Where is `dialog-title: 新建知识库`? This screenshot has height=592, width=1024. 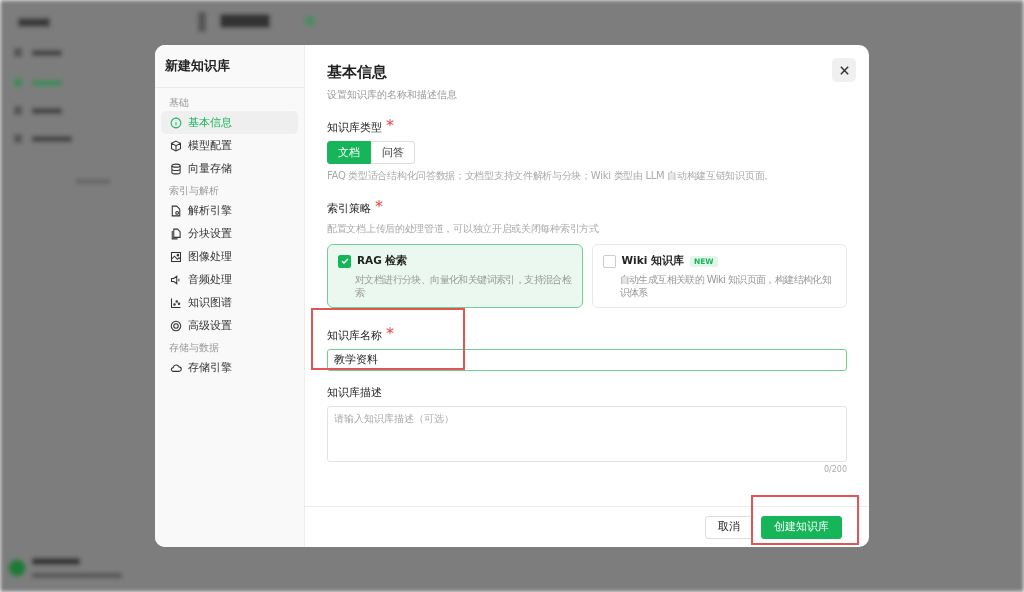
dialog-title: 新建知识库 is located at coordinates (229, 66).